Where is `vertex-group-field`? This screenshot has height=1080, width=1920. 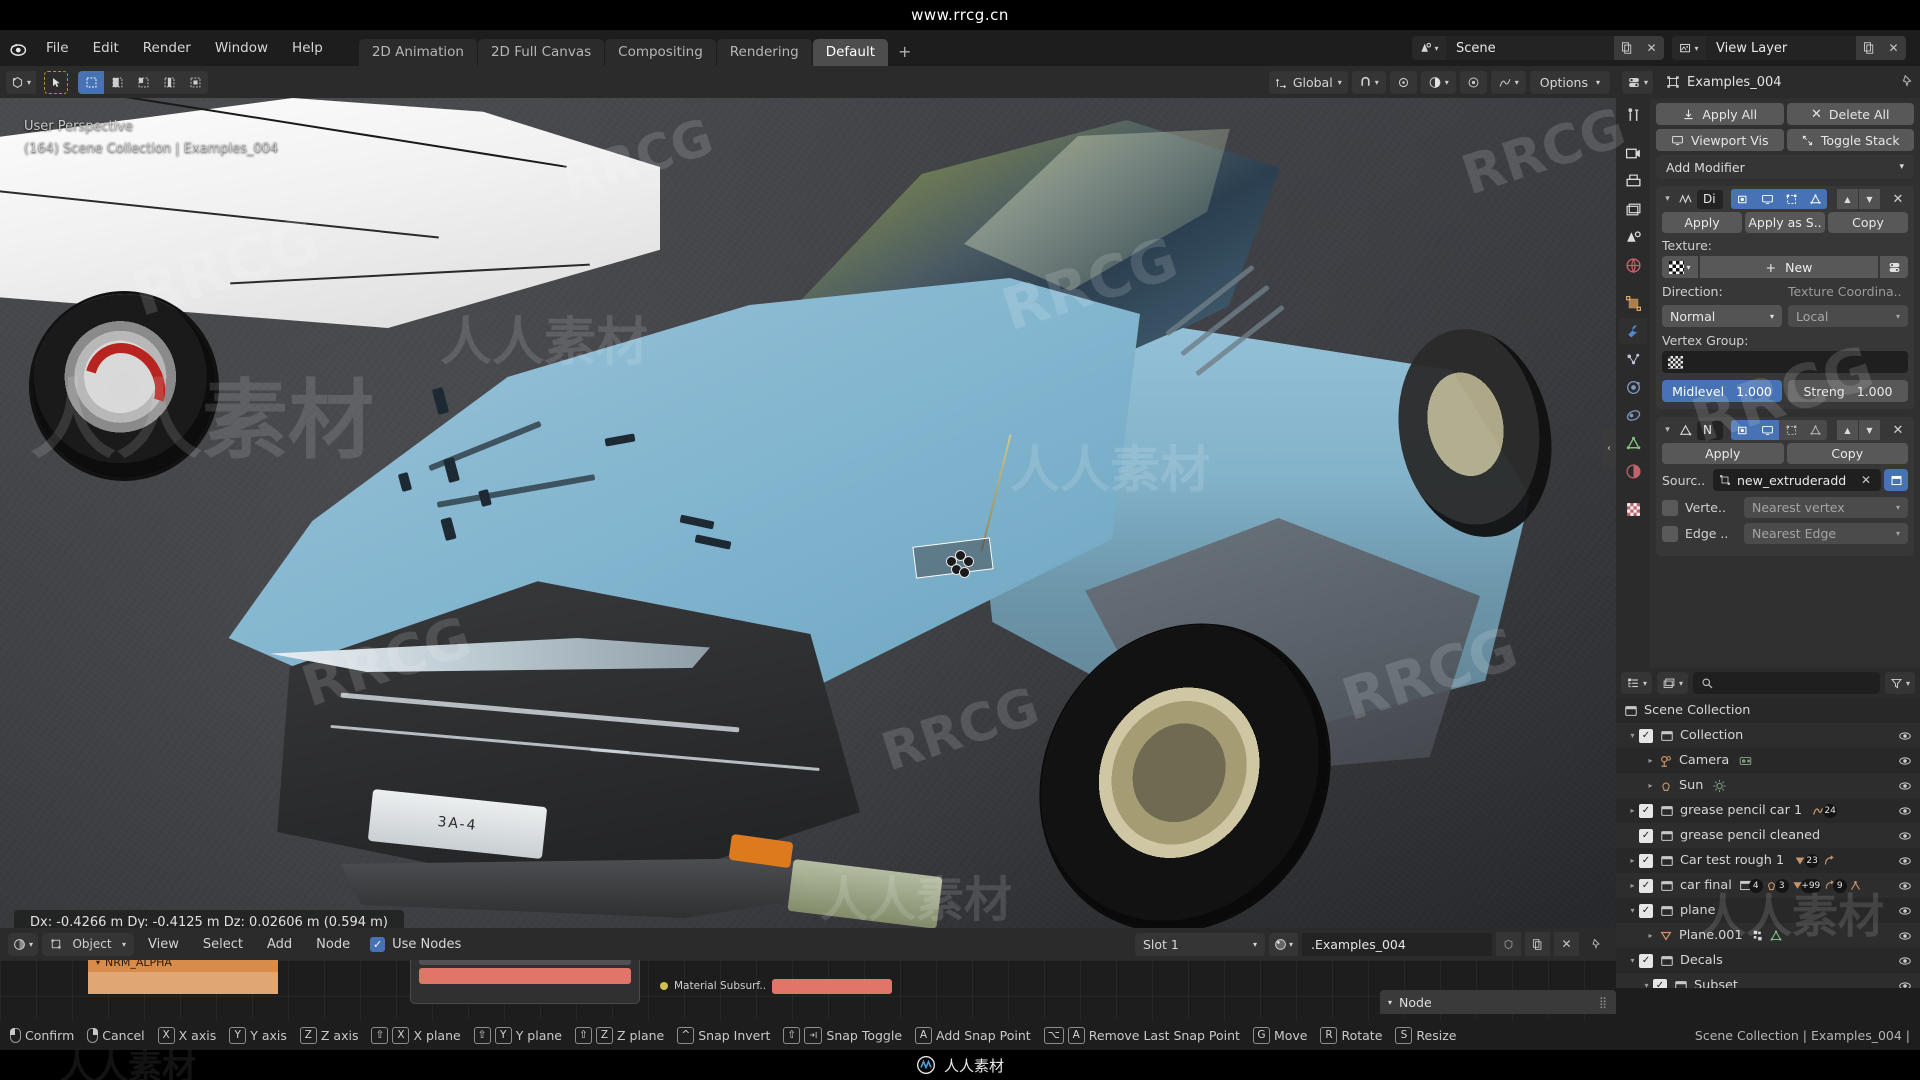
vertex-group-field is located at coordinates (1785, 362).